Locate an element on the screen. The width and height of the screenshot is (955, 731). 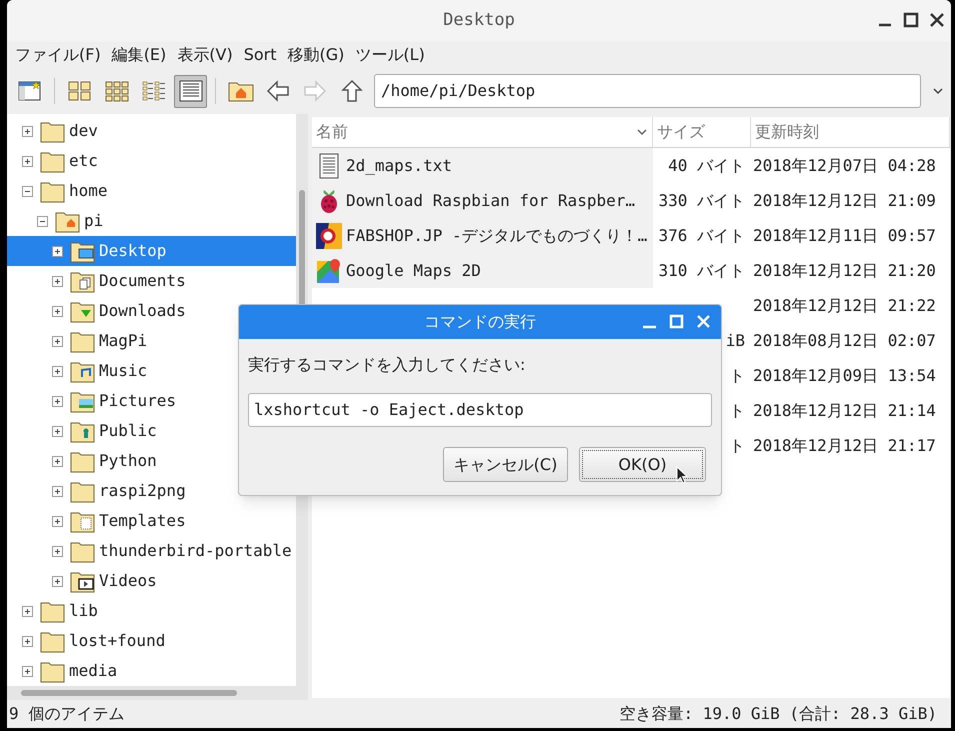
modified-date: 2018年12月12日 21:20 is located at coordinates (844, 271).